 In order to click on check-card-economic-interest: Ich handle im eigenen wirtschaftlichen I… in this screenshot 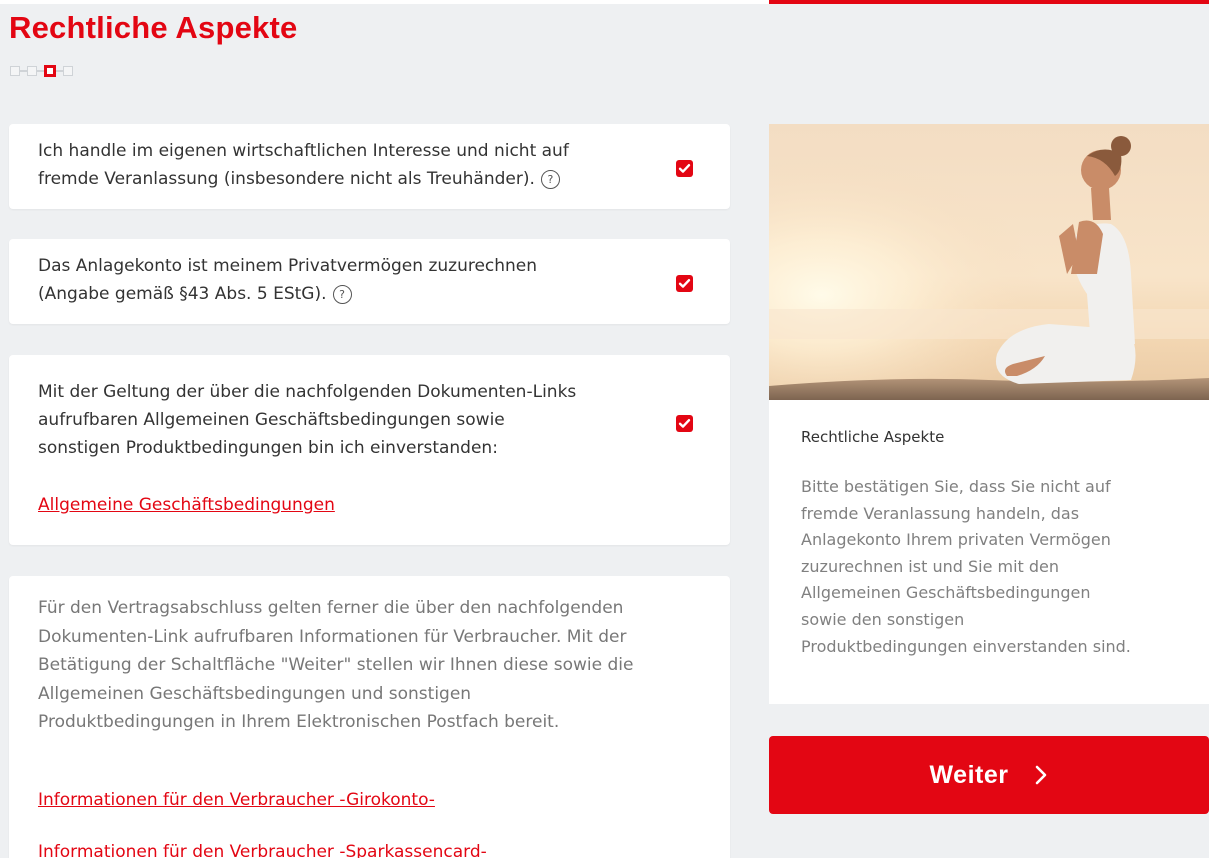, I will do `click(369, 166)`.